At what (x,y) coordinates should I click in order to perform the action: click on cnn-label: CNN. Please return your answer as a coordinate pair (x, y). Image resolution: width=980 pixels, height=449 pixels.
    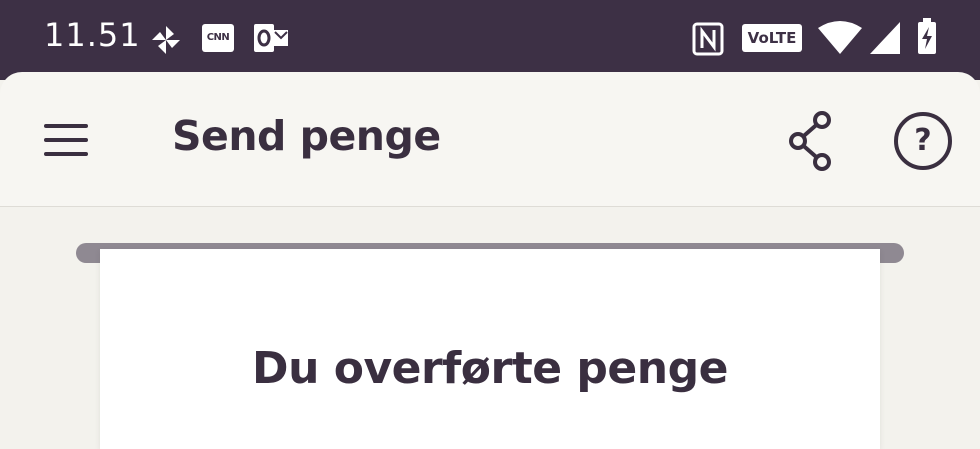
    Looking at the image, I should click on (218, 37).